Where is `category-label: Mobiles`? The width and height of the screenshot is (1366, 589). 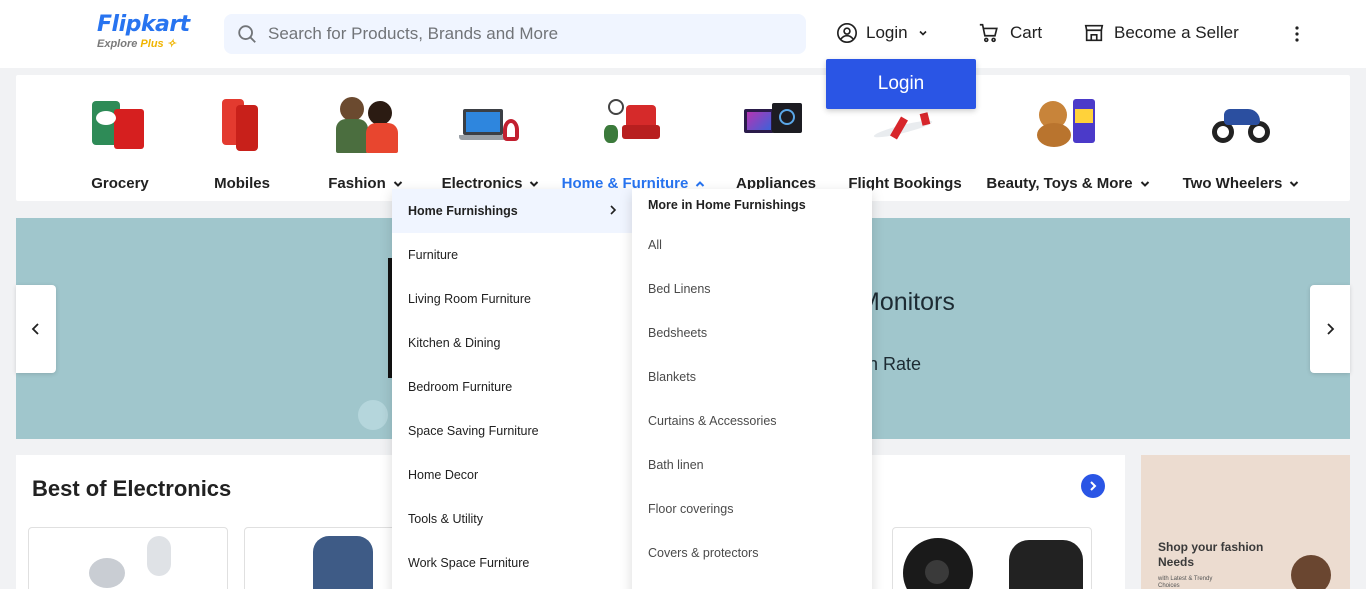
category-label: Mobiles is located at coordinates (242, 183).